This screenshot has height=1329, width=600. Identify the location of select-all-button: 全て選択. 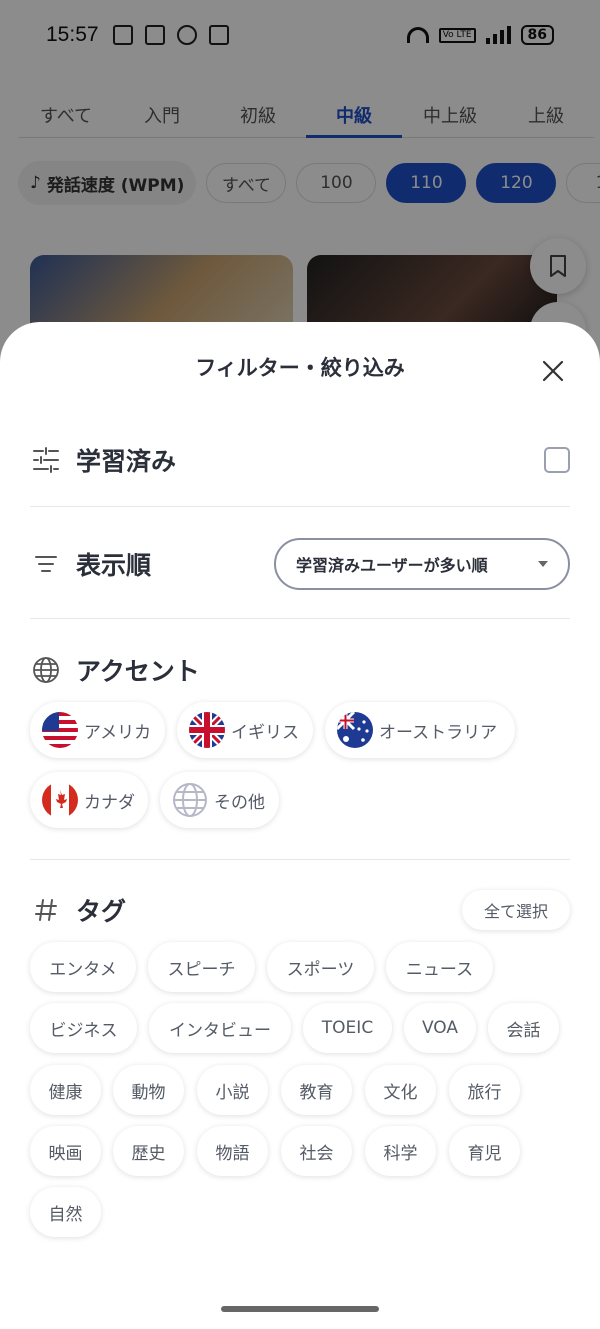
(516, 910).